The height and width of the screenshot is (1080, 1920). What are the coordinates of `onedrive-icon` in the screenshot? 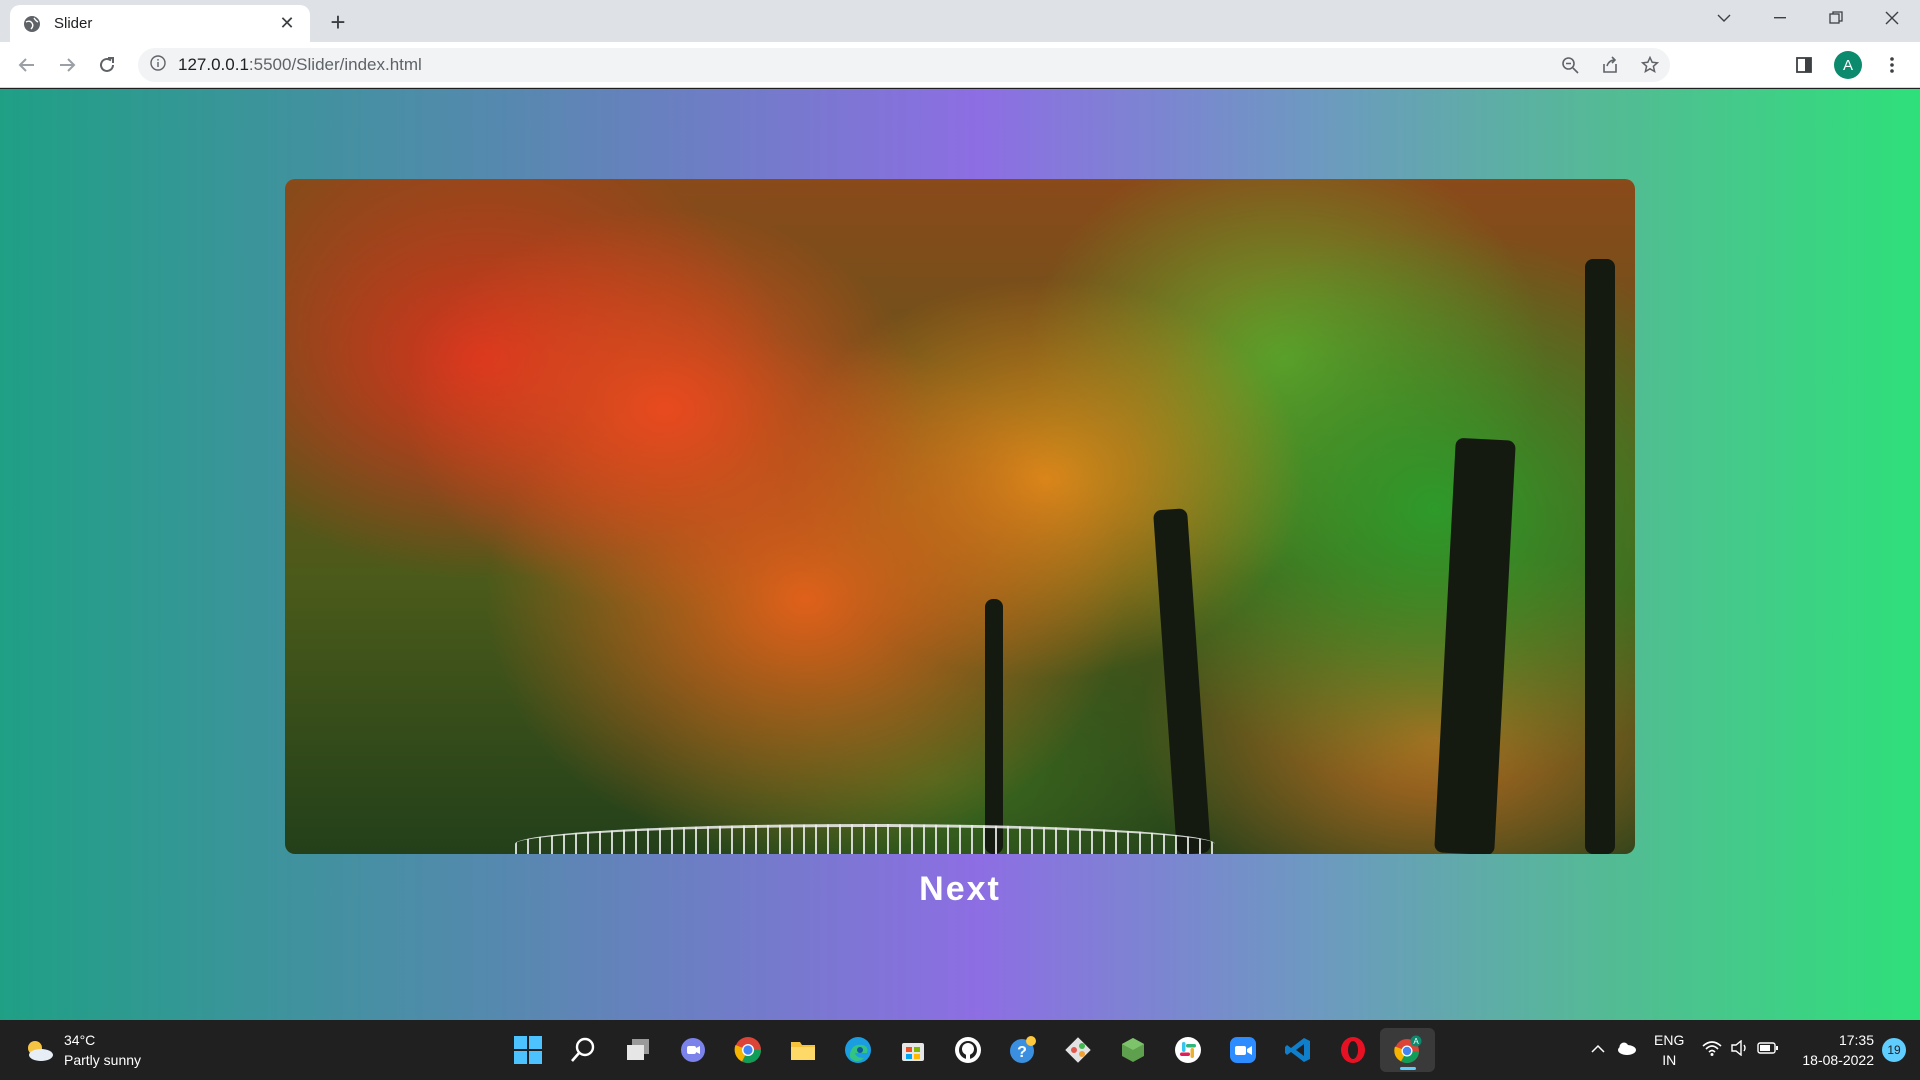 It's located at (1626, 1050).